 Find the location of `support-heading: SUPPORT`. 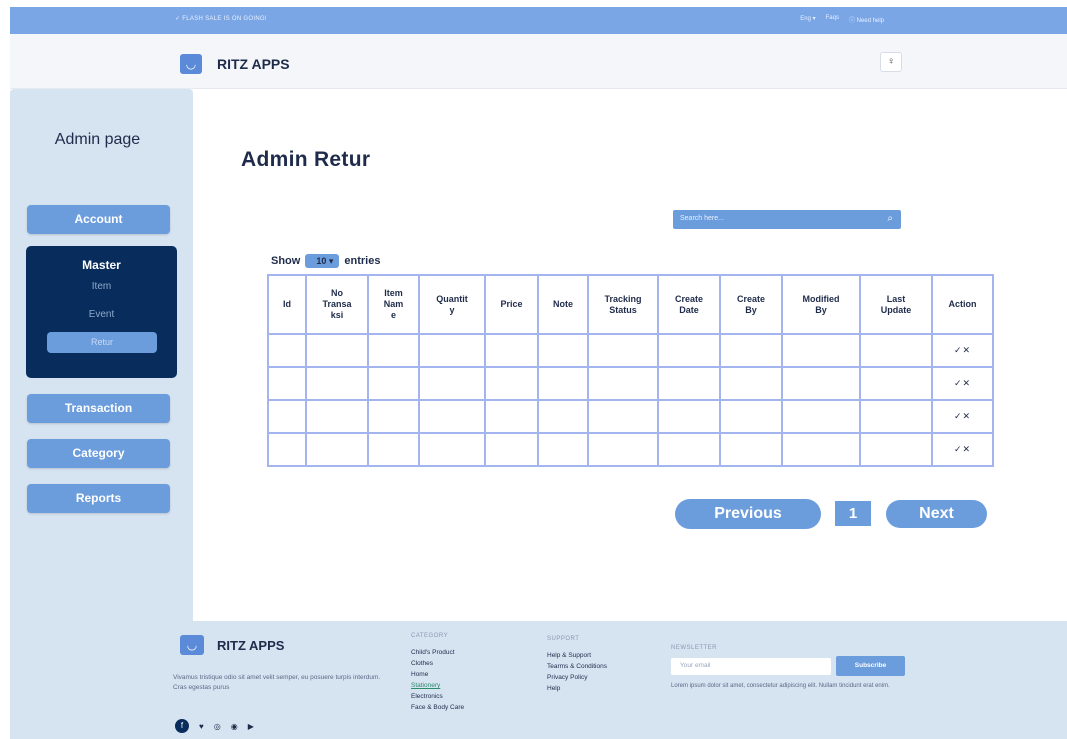

support-heading: SUPPORT is located at coordinates (563, 639).